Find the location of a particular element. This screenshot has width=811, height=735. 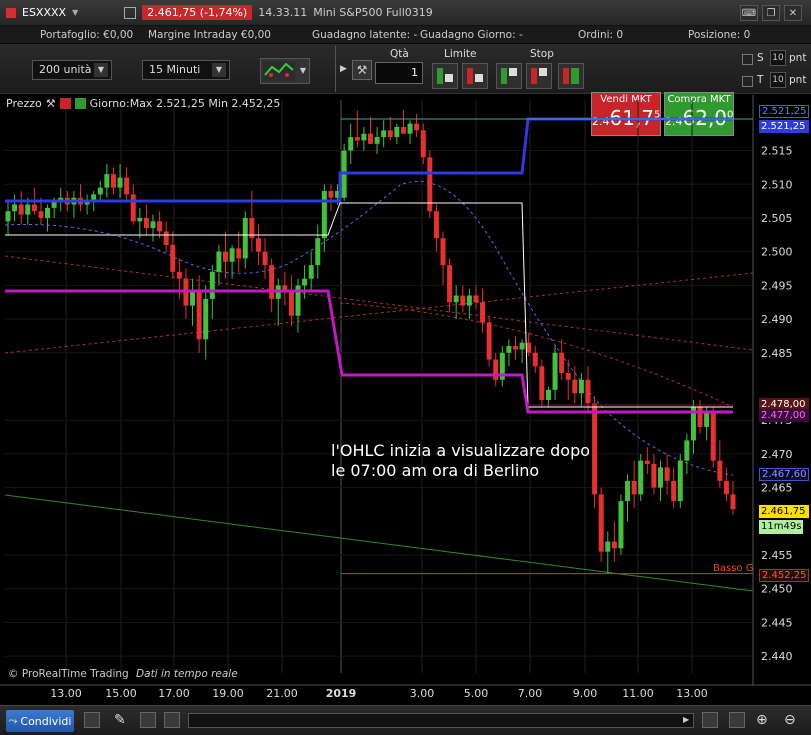

close-window-icon: ✕ is located at coordinates (793, 13).